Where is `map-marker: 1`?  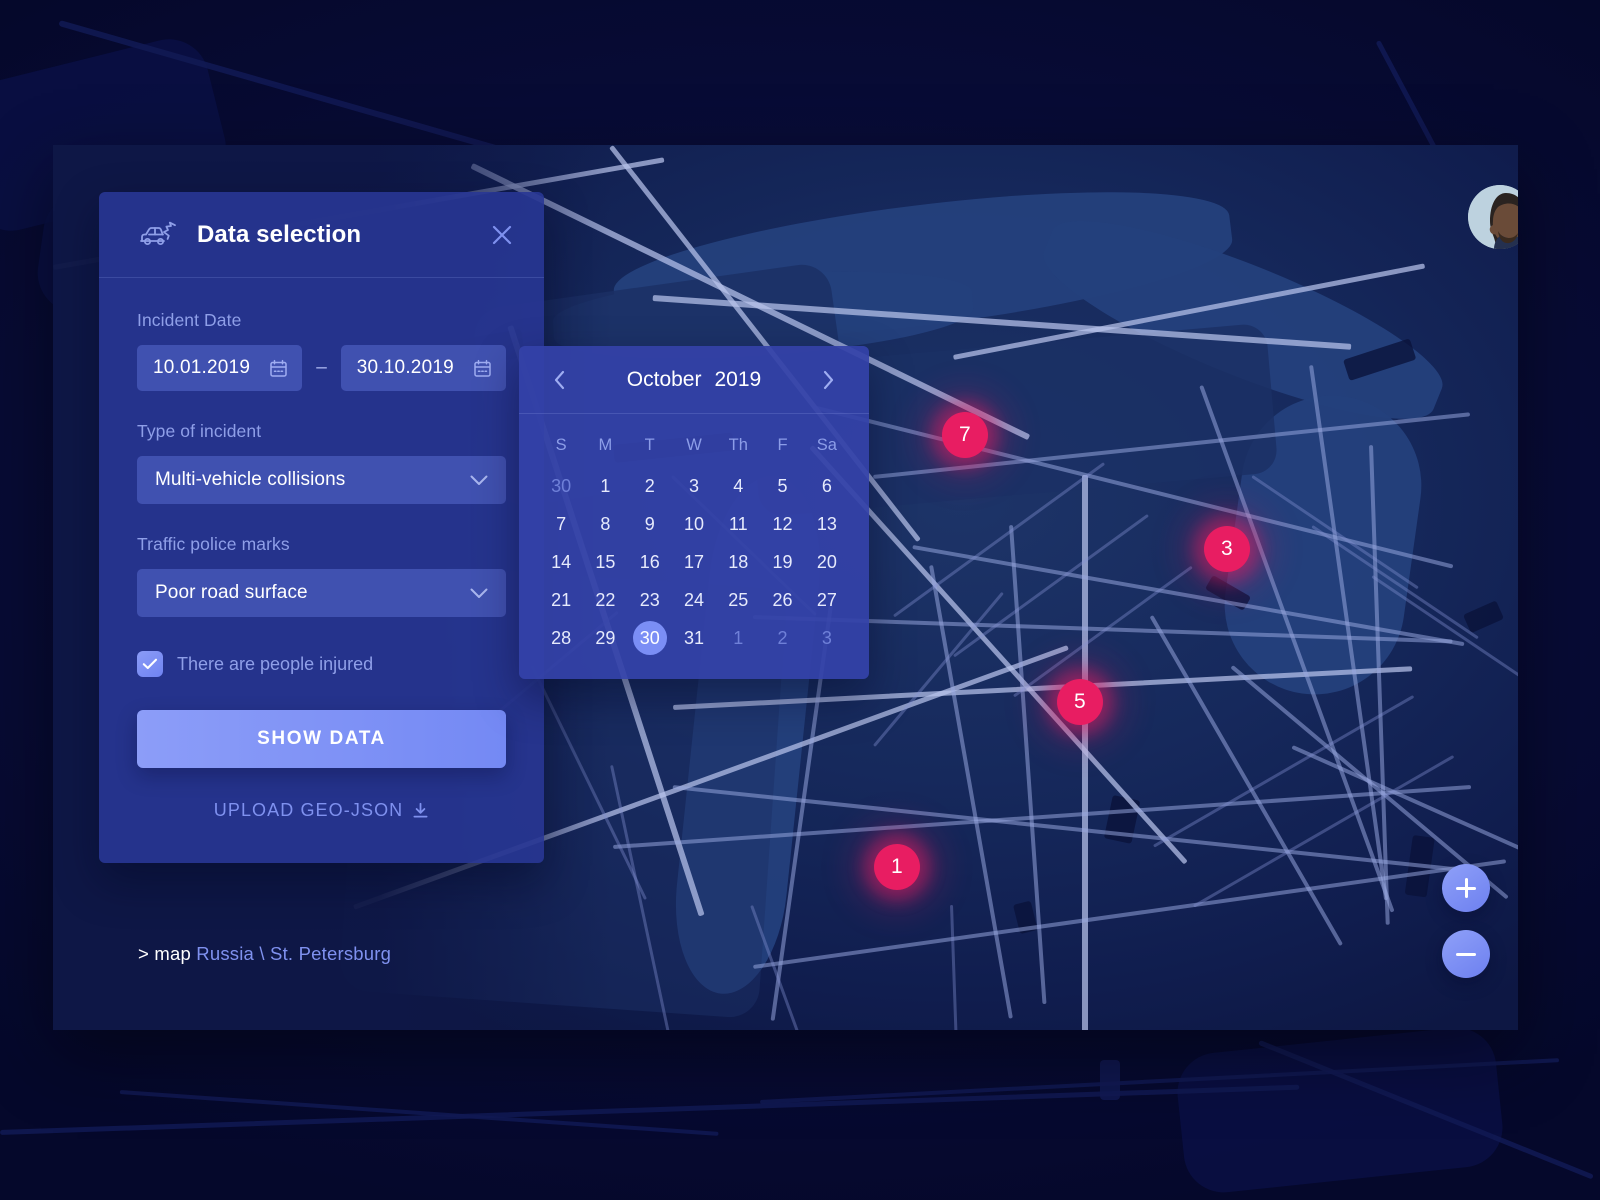 map-marker: 1 is located at coordinates (897, 867).